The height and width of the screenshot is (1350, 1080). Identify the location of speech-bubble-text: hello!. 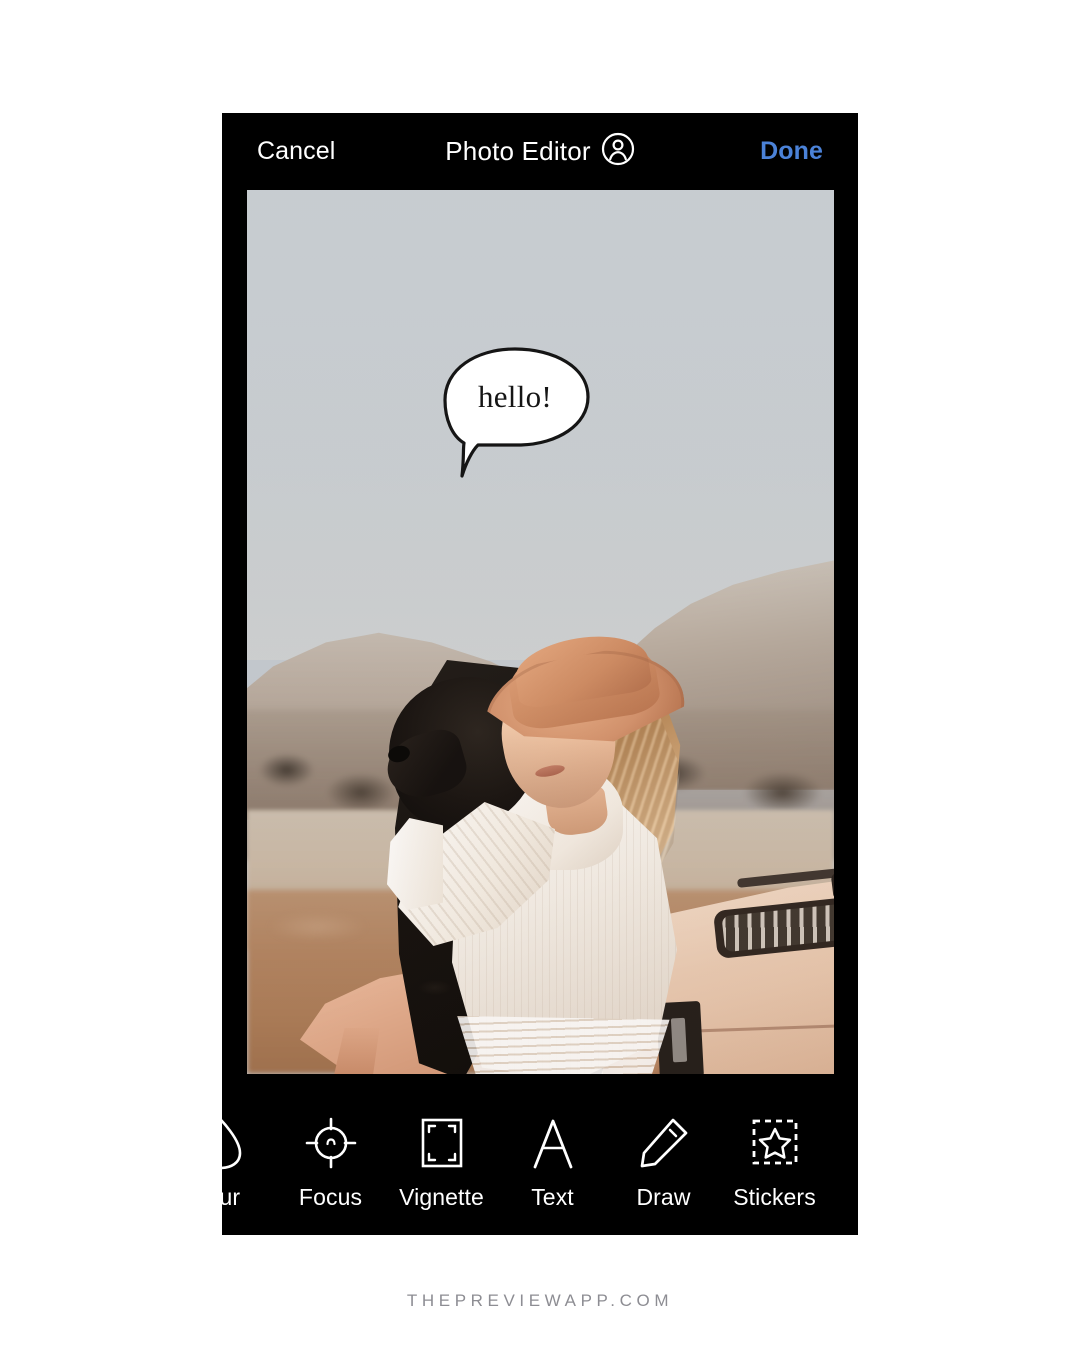
(515, 396).